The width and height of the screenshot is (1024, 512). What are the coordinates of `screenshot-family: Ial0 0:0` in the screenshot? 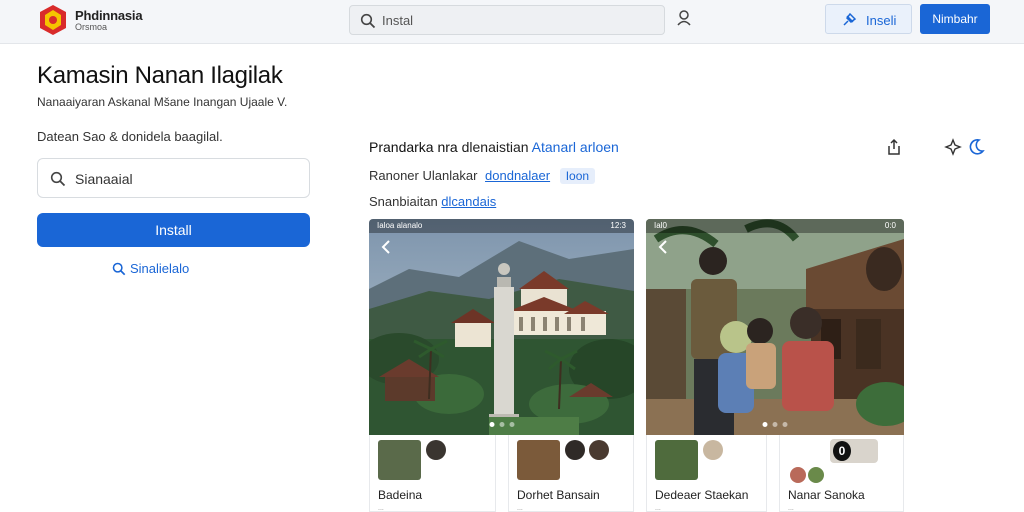 It's located at (775, 327).